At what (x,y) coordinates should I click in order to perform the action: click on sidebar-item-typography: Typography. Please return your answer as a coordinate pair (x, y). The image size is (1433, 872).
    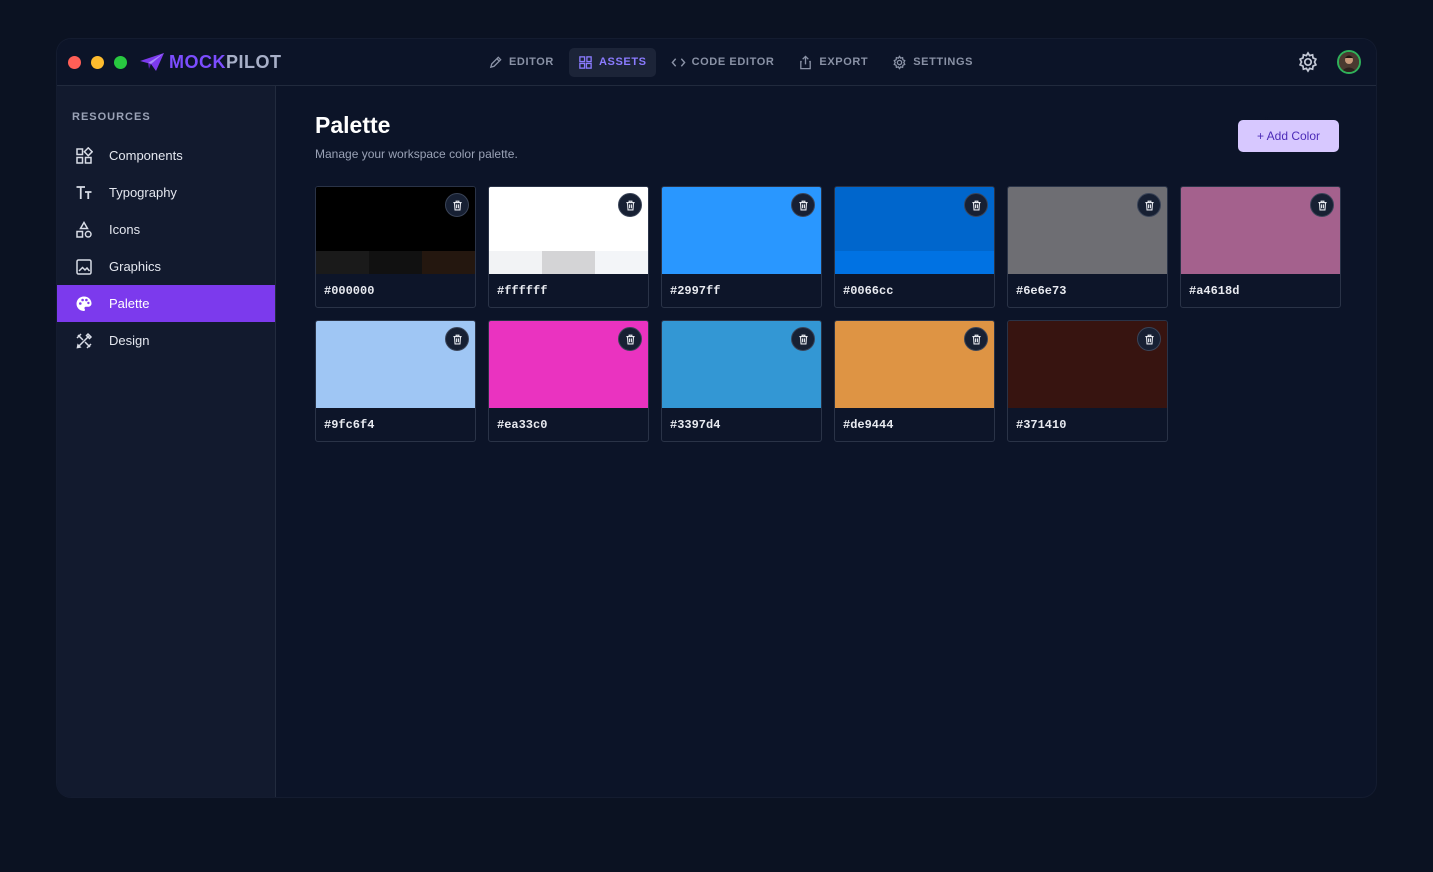
    Looking at the image, I should click on (166, 192).